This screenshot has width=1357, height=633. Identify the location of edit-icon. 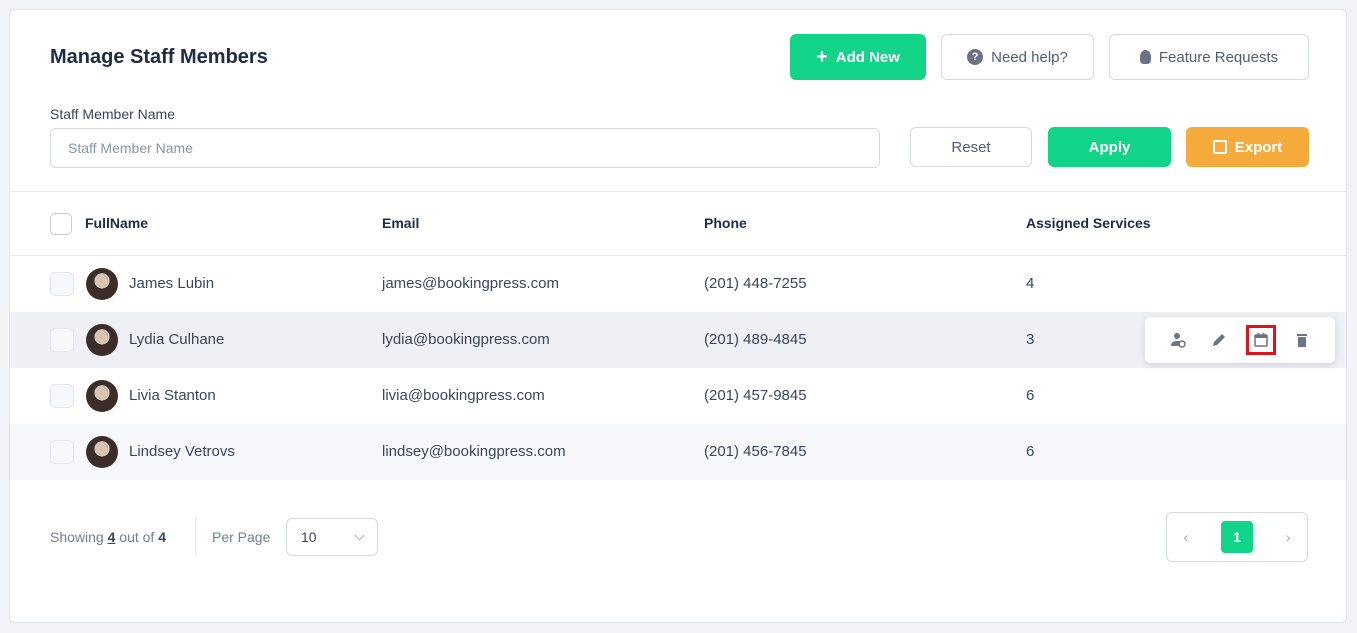
(1219, 340).